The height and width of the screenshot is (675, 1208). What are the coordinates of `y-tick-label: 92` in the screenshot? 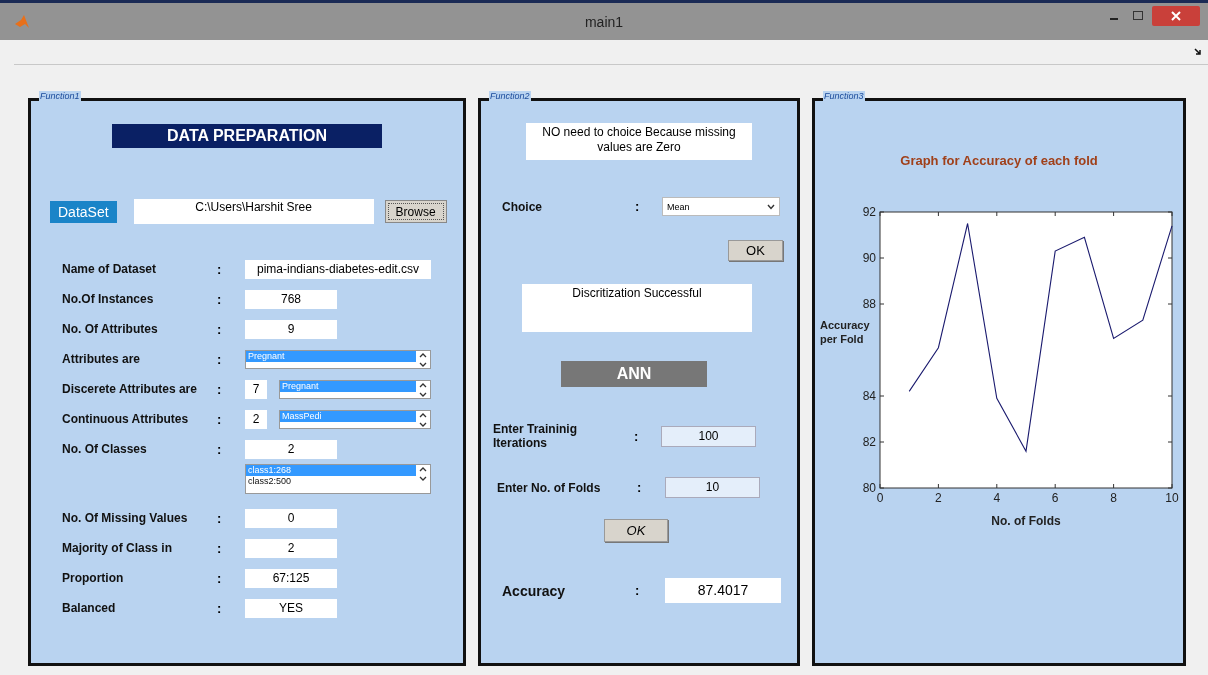 It's located at (869, 212).